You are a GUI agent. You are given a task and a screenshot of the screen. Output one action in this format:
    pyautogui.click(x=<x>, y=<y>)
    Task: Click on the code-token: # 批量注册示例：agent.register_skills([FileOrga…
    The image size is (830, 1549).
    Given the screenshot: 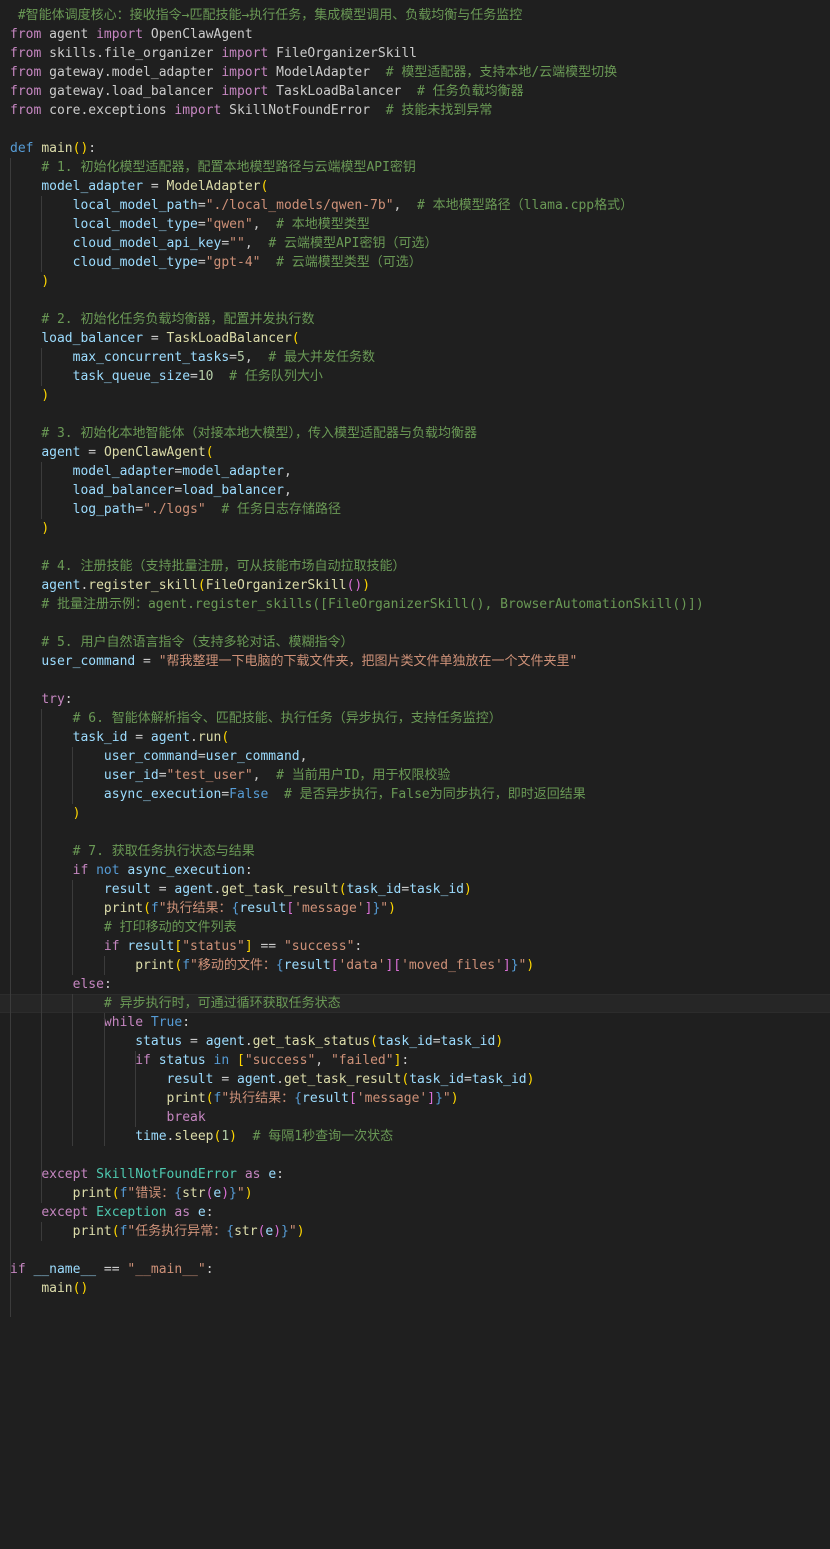 What is the action you would take?
    pyautogui.click(x=372, y=604)
    